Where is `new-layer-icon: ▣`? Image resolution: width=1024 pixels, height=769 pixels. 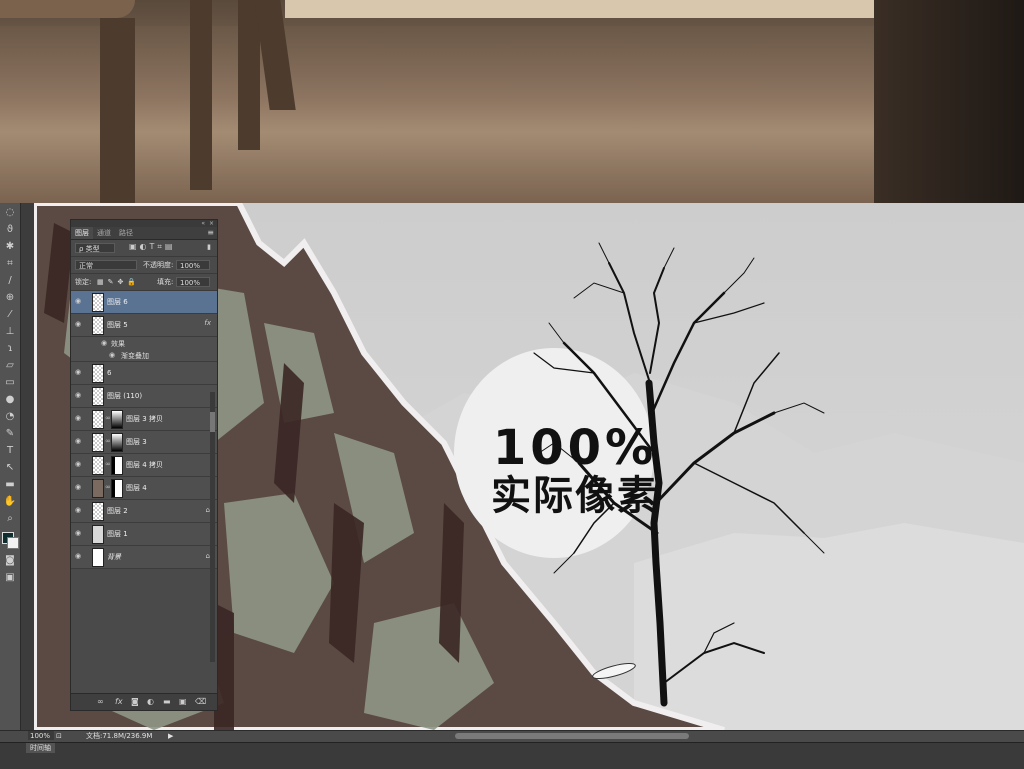
new-layer-icon: ▣ is located at coordinates (183, 702).